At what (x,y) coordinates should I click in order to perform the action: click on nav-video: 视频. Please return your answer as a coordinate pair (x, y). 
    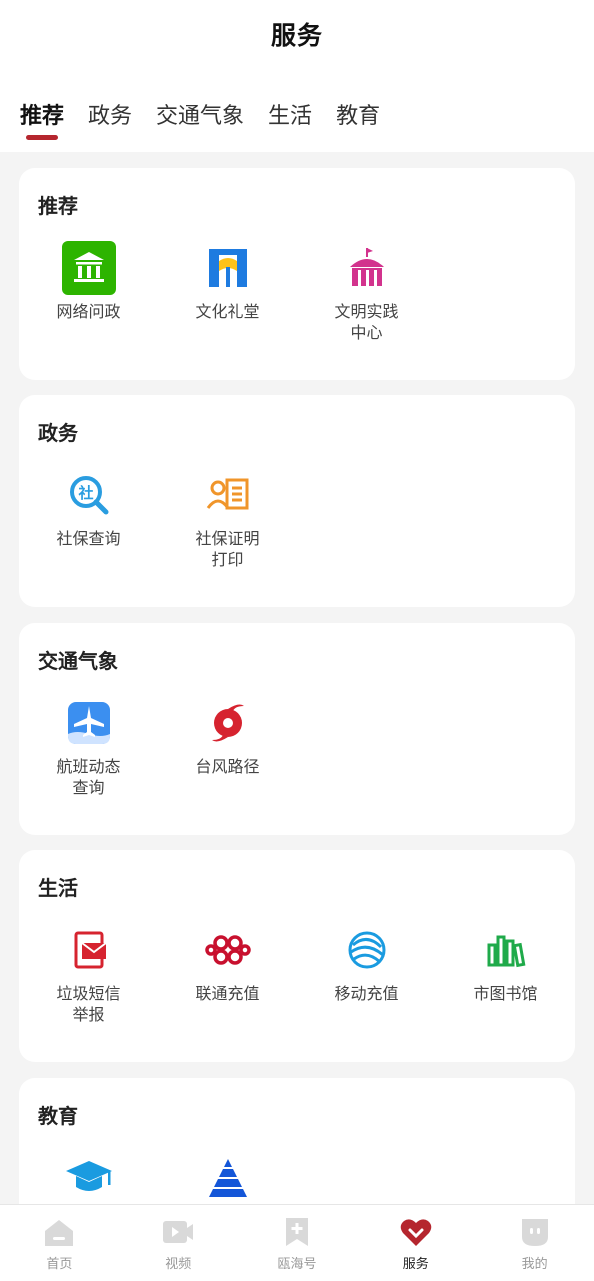
    Looking at the image, I should click on (178, 1243).